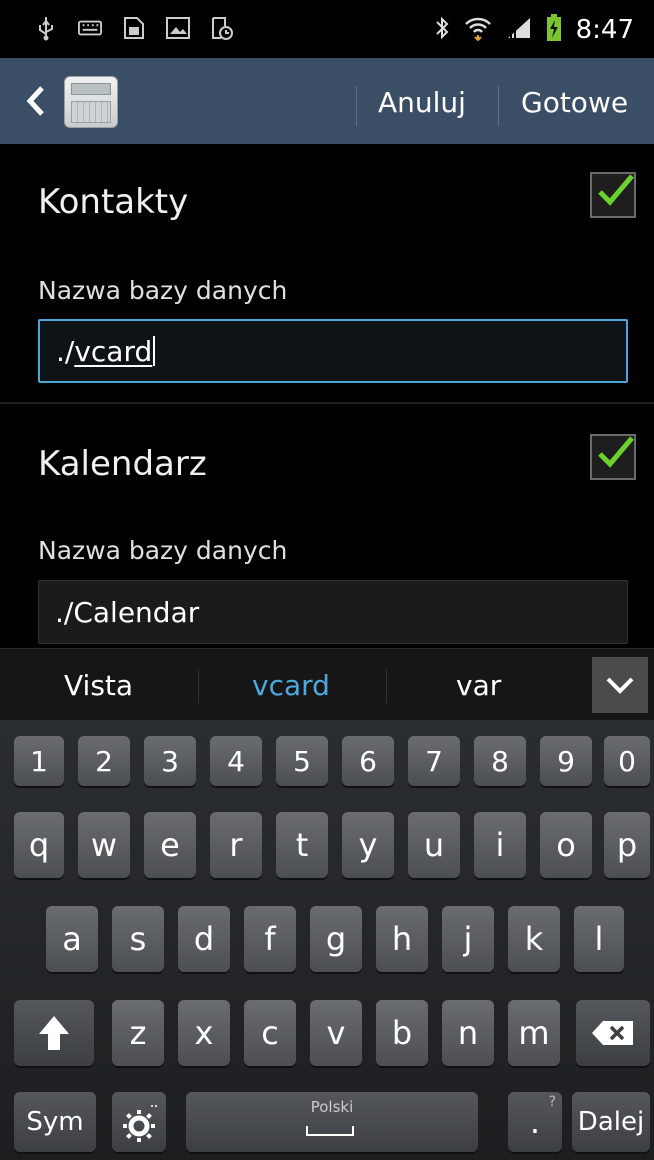 Image resolution: width=654 pixels, height=1160 pixels. What do you see at coordinates (113, 351) in the screenshot?
I see `input-typed-text: vcard` at bounding box center [113, 351].